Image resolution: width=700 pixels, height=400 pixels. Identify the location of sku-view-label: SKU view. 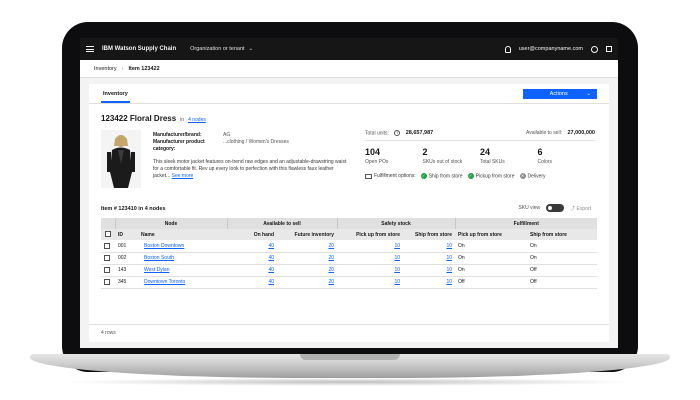
(529, 208).